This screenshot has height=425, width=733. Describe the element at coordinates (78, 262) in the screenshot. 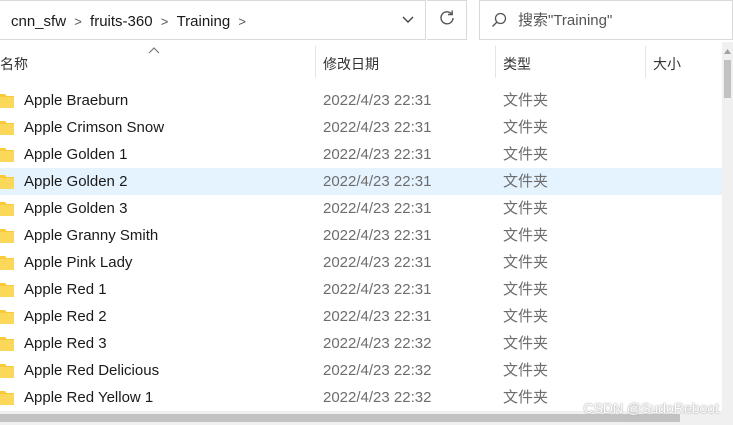

I see `file-name: Apple Pink Lady` at that location.